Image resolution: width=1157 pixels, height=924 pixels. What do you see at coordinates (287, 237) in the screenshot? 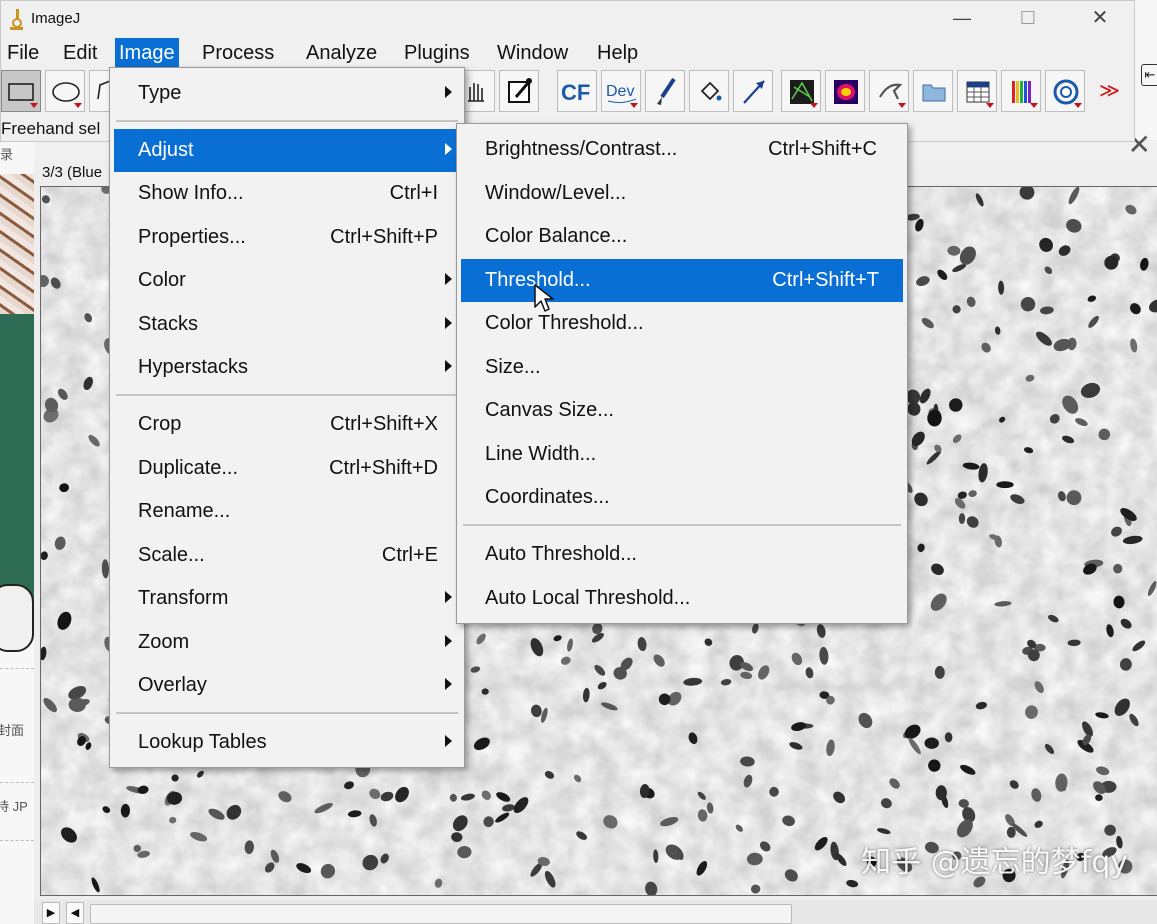
I see `menu-item-properties: Properties... Ctrl+Shift+P` at bounding box center [287, 237].